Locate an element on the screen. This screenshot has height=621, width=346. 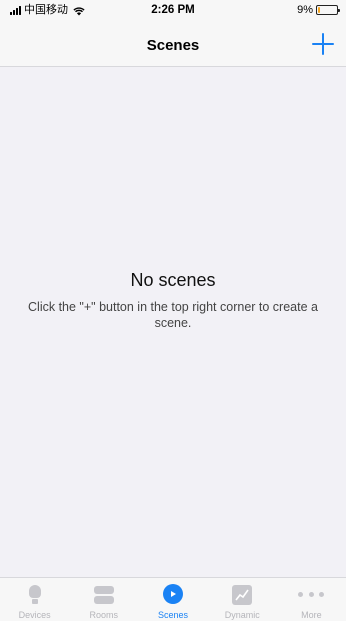
tab-devices: Devices is located at coordinates (34, 599).